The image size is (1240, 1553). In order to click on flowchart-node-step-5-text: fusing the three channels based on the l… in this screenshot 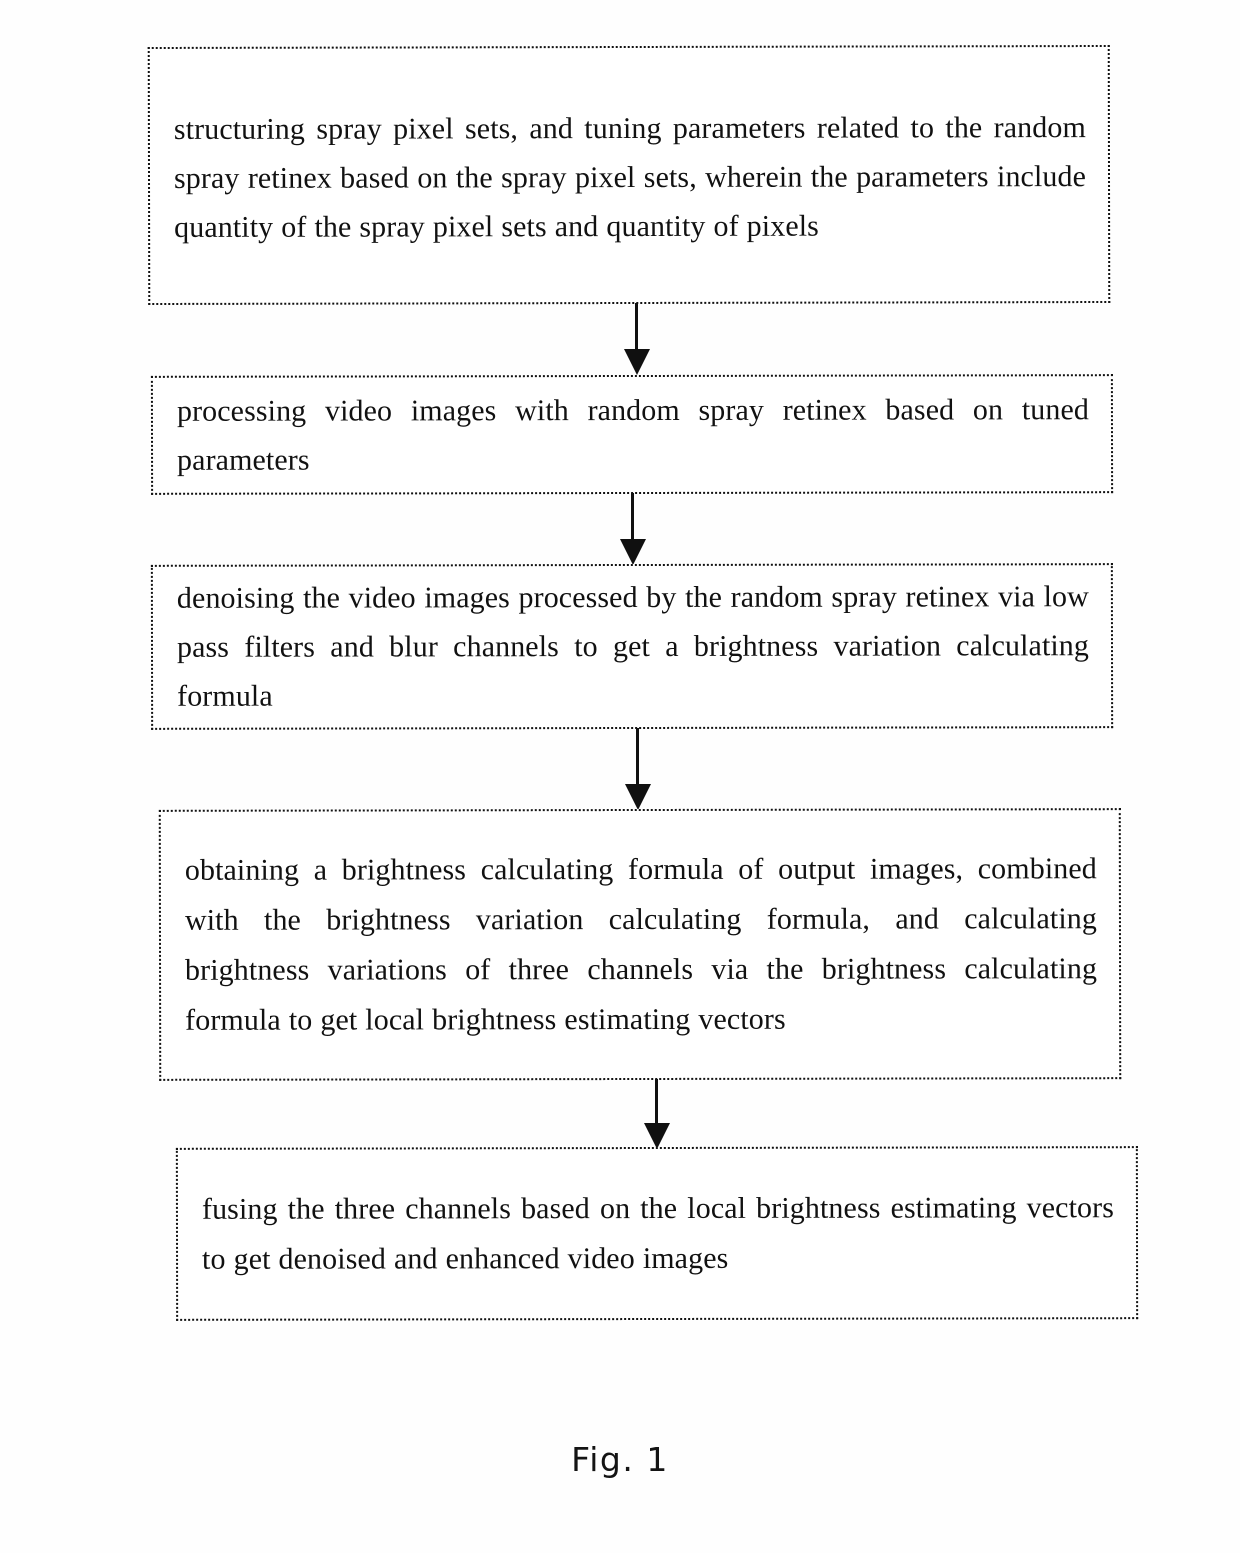, I will do `click(657, 1233)`.